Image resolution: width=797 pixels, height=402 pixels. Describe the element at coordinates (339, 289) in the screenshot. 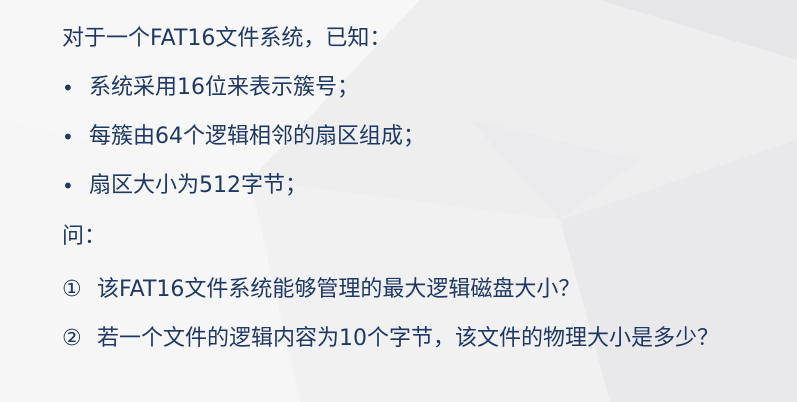

I see `question-text-1: 该FAT16文件系统能够管理的最大逻辑磁盘大小？` at that location.